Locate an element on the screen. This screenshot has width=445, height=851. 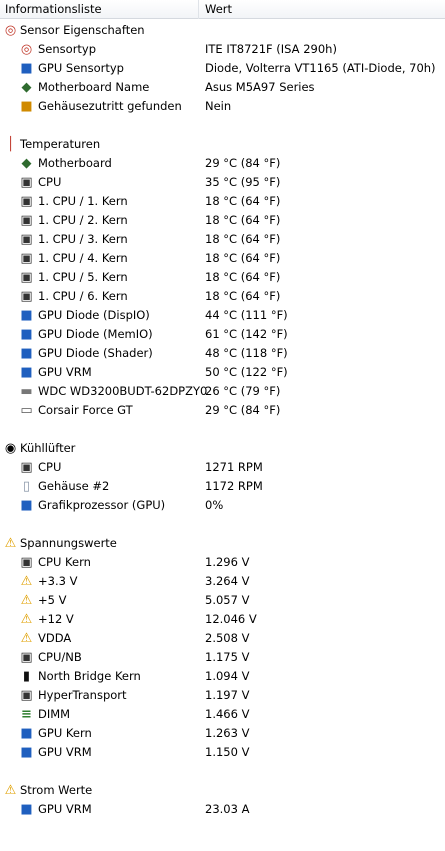
item-value: 35 °C (95 °F) is located at coordinates (243, 182).